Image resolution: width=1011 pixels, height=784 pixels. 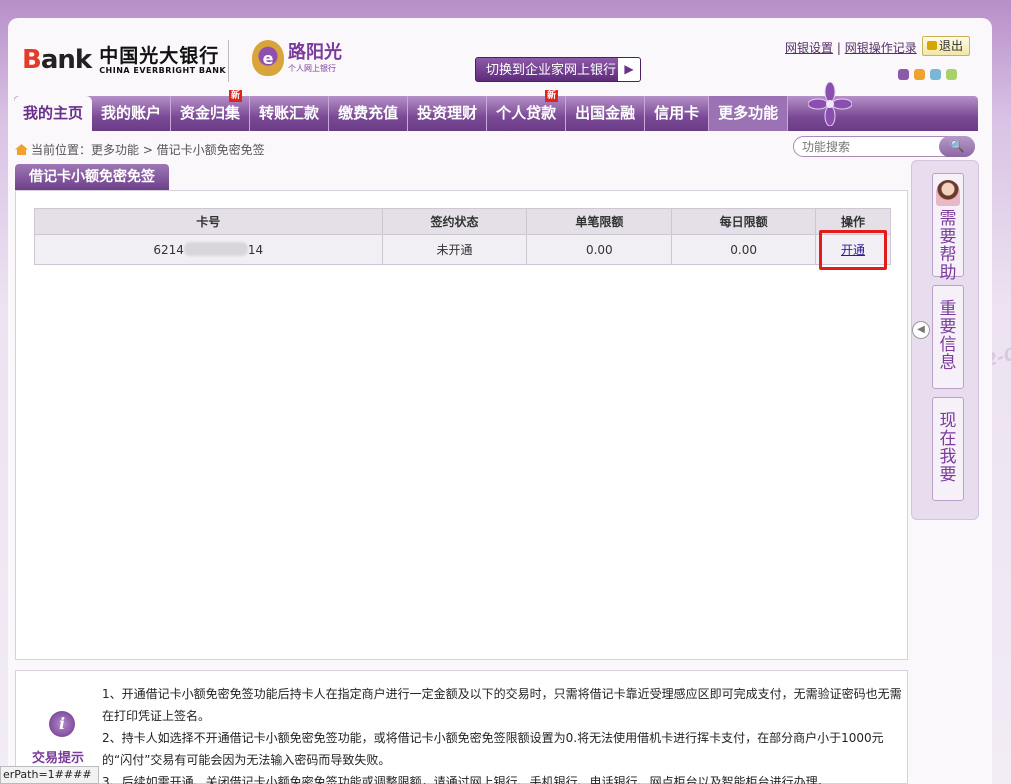 I want to click on sunshine-subtitle: 个人网上银行, so click(x=312, y=68).